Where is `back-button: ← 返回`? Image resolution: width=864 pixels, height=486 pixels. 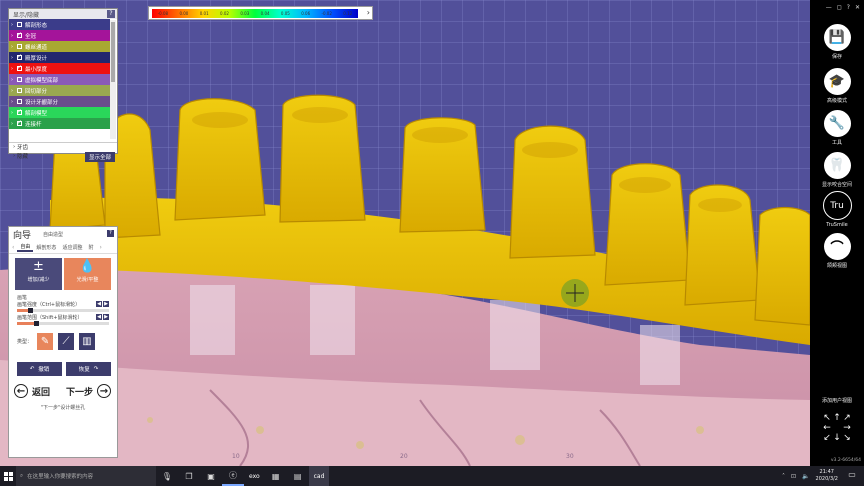
back-button: ← 返回 is located at coordinates (32, 391).